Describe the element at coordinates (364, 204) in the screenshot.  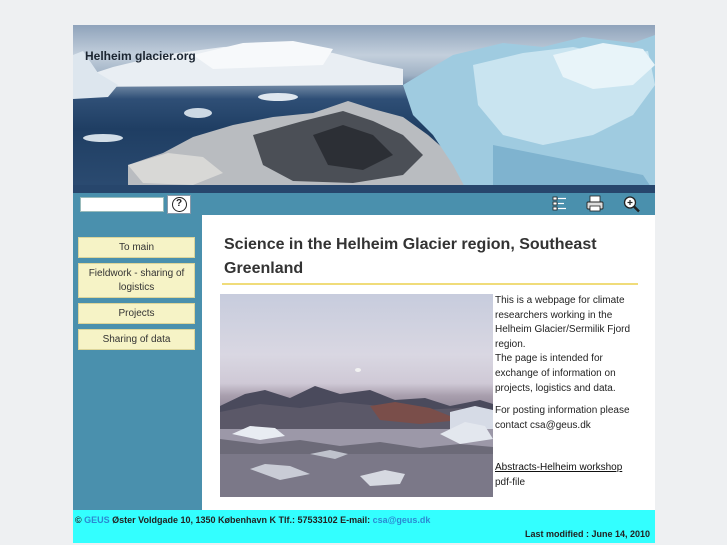
I see `toolbar: ?` at that location.